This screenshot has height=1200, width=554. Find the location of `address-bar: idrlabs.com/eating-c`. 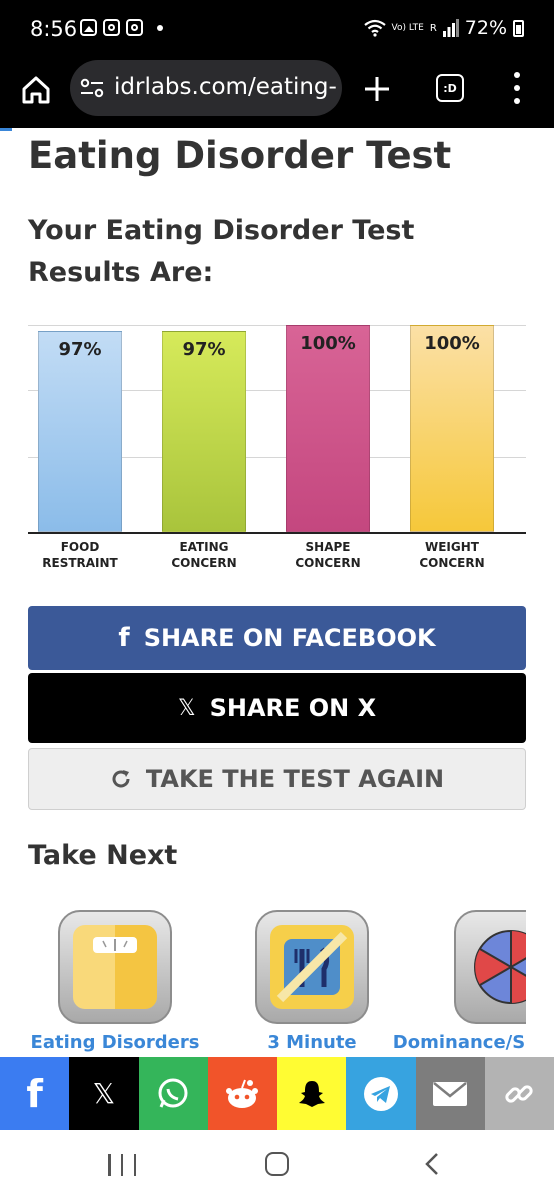

address-bar: idrlabs.com/eating-c is located at coordinates (206, 88).